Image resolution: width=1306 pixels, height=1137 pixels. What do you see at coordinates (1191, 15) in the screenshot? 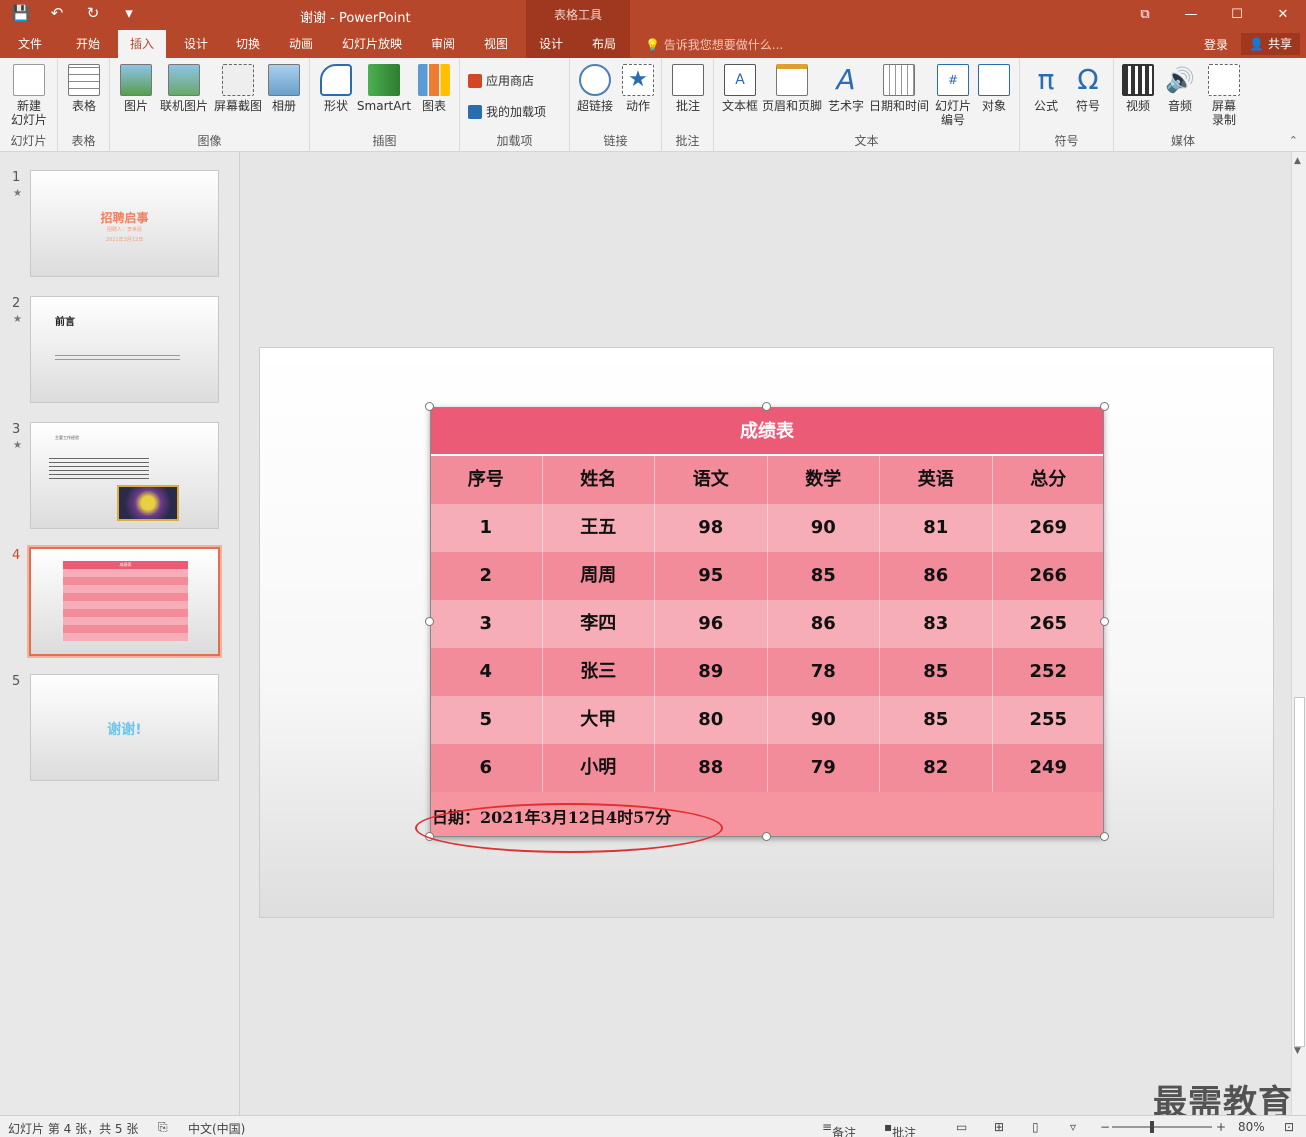
I see `minimize-icon: —` at bounding box center [1191, 15].